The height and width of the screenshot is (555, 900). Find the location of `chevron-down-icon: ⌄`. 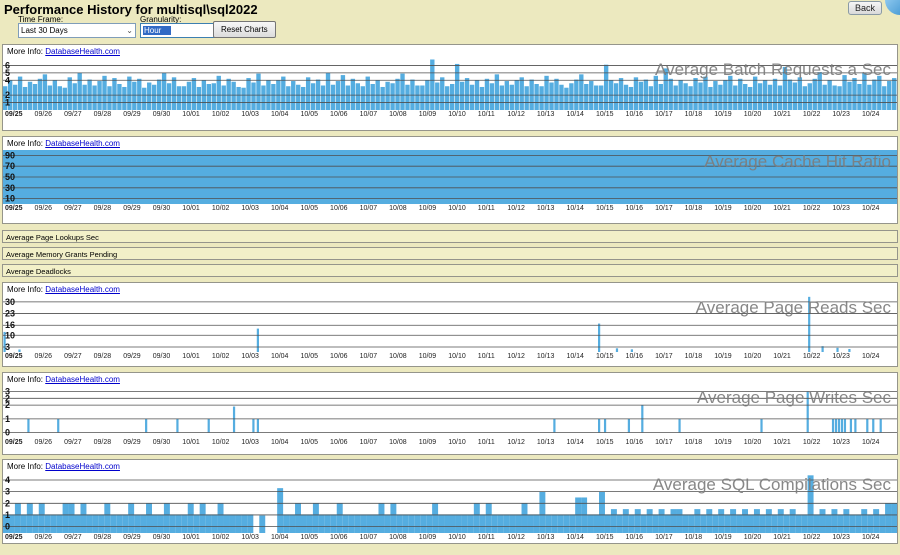

chevron-down-icon: ⌄ is located at coordinates (129, 30).